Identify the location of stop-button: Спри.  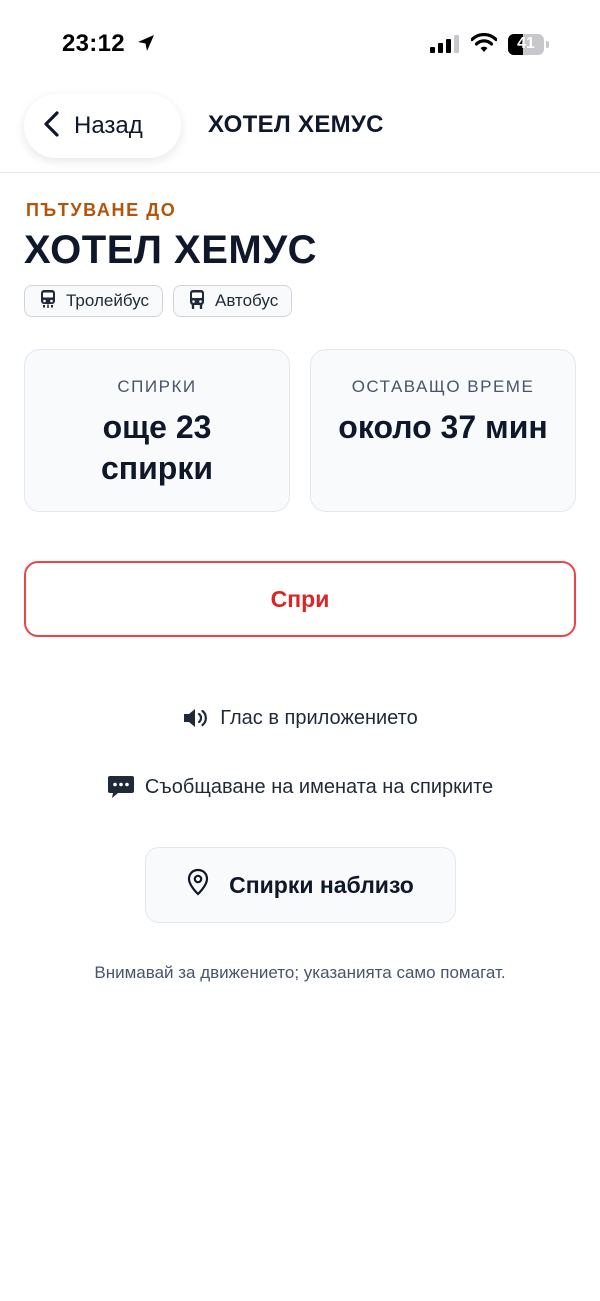
(300, 599).